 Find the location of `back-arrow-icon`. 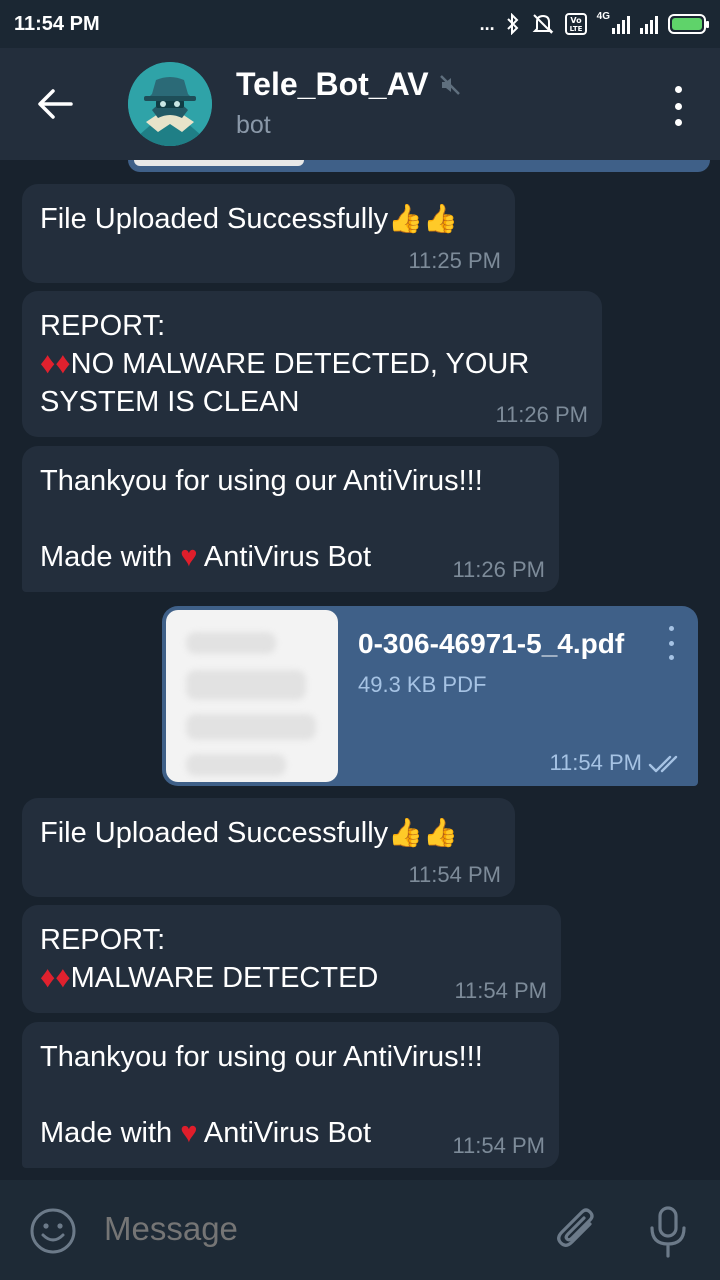

back-arrow-icon is located at coordinates (55, 104).